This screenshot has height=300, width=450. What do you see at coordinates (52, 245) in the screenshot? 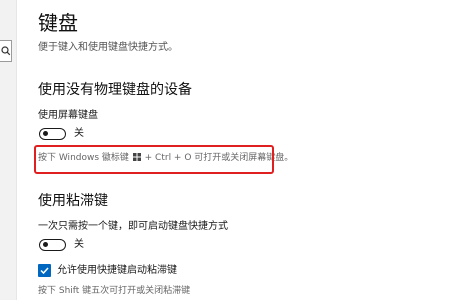
I see `sticky-keys-toggle` at bounding box center [52, 245].